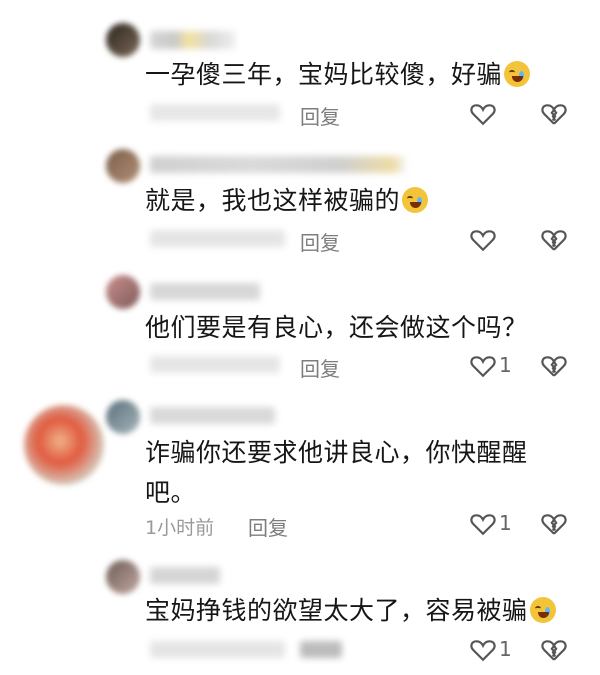 Image resolution: width=600 pixels, height=675 pixels. Describe the element at coordinates (64, 445) in the screenshot. I see `avatar-large` at that location.